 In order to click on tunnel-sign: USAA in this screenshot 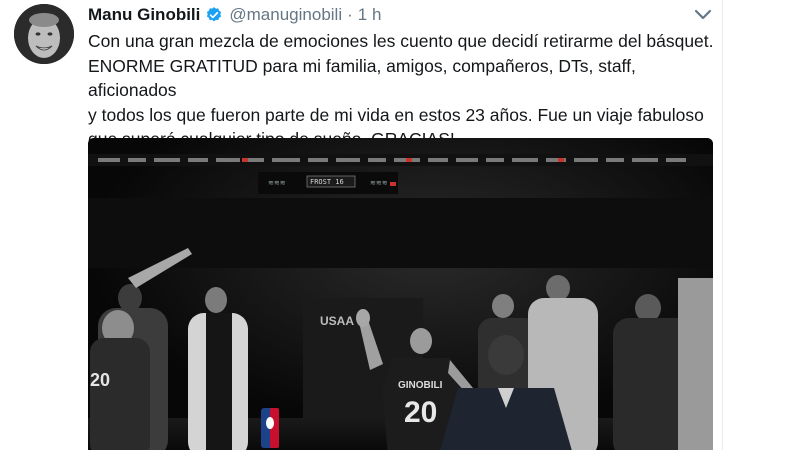, I will do `click(337, 321)`.